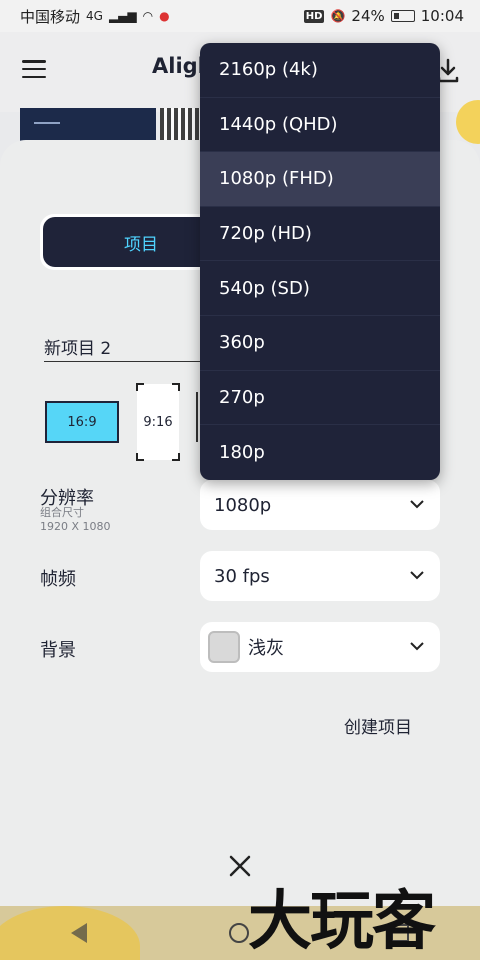 The height and width of the screenshot is (960, 480). I want to click on resolution-option: 180p, so click(320, 452).